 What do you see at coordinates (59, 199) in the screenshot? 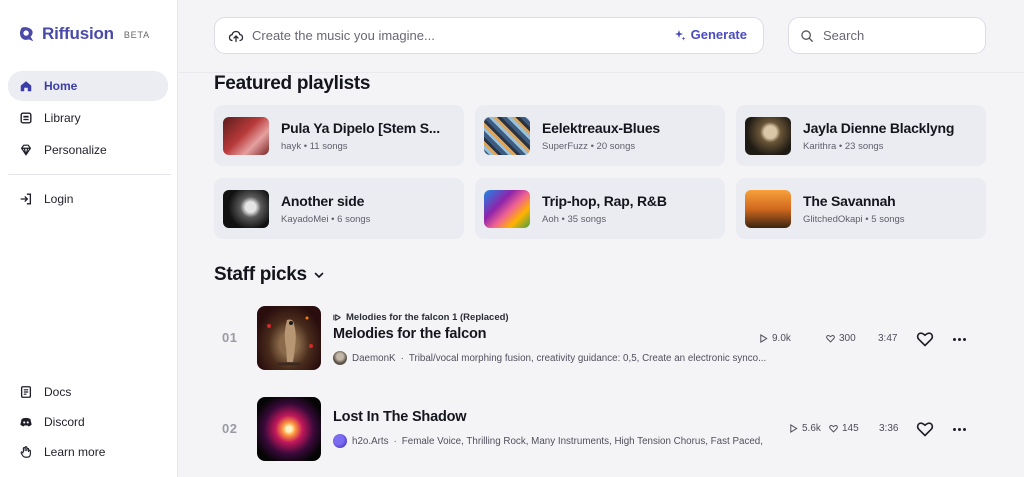
I see `sidebar-item-label: Login` at bounding box center [59, 199].